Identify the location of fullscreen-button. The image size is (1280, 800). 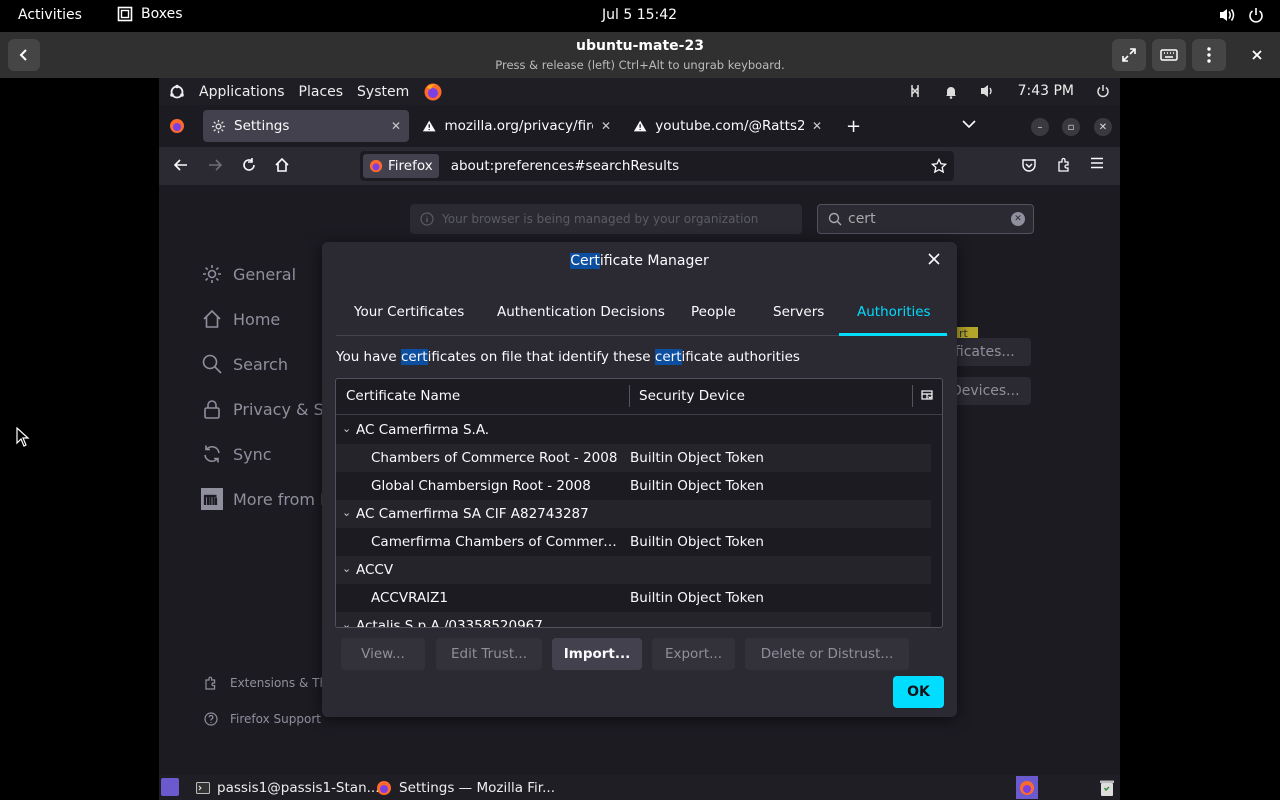
(1129, 55).